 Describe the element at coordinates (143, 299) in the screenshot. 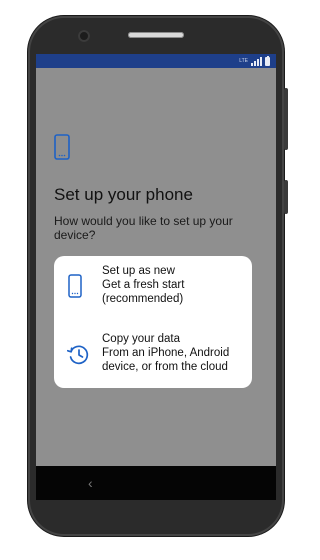

I see `option-subtitle: (recommended)` at that location.